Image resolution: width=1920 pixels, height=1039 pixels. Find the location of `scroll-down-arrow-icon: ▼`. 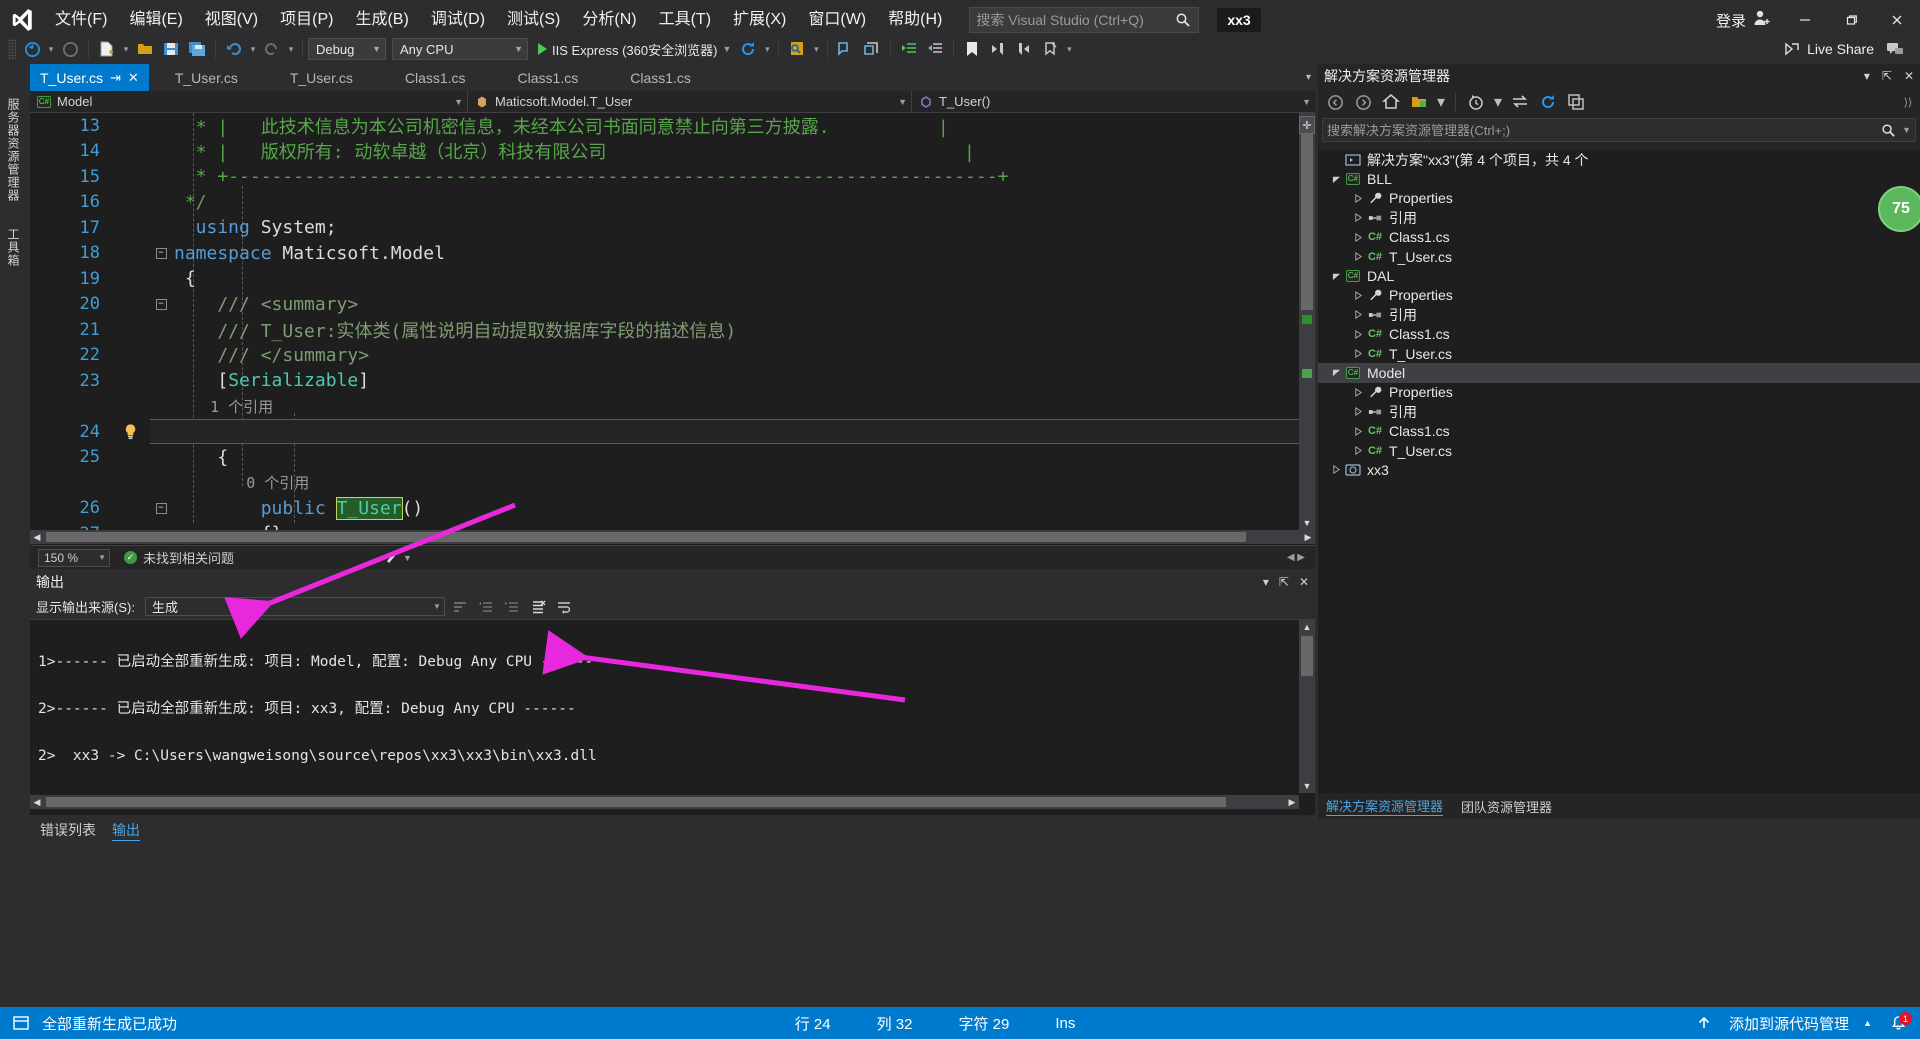

scroll-down-arrow-icon: ▼ is located at coordinates (1307, 786).